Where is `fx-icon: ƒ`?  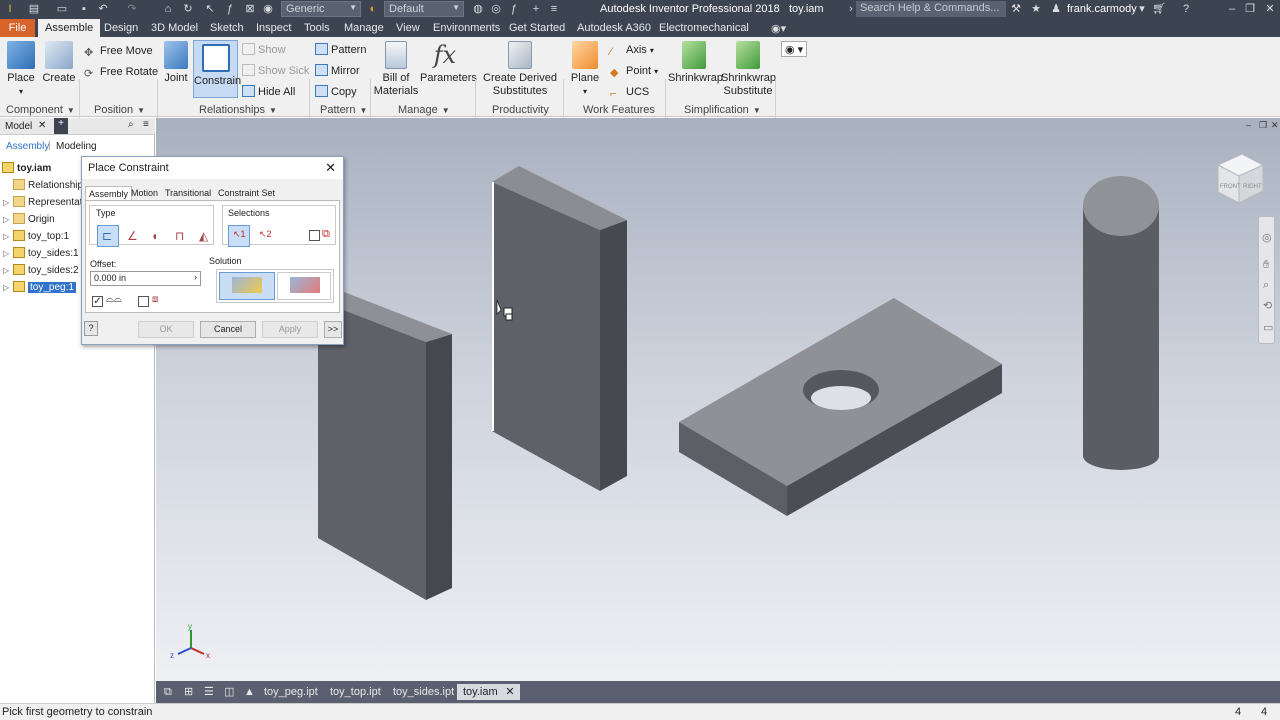
fx-icon: ƒ is located at coordinates (514, 9).